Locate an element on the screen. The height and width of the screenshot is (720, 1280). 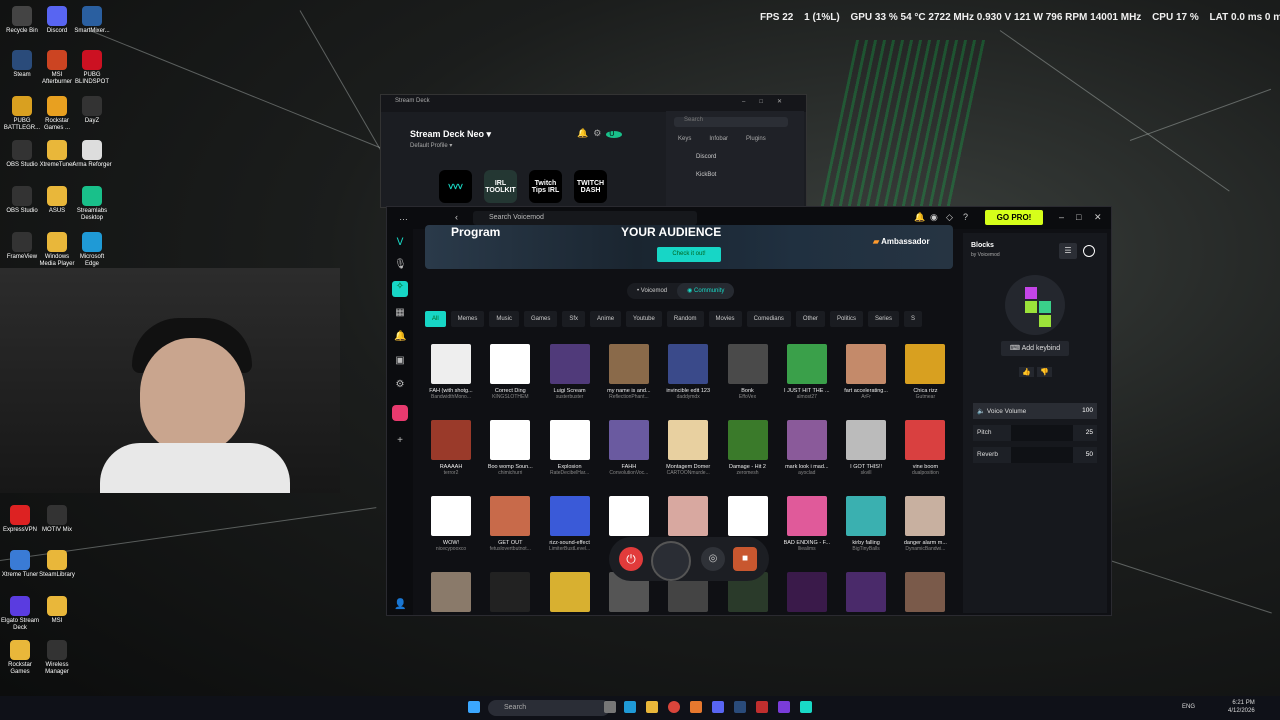
sd-key-voicemod: ᐯᐯᐯ is located at coordinates (455, 186).